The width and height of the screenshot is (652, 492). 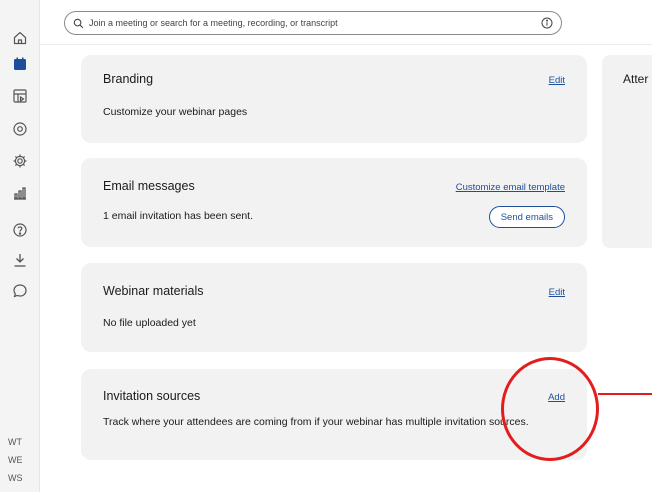 What do you see at coordinates (20, 161) in the screenshot?
I see `settings-icon` at bounding box center [20, 161].